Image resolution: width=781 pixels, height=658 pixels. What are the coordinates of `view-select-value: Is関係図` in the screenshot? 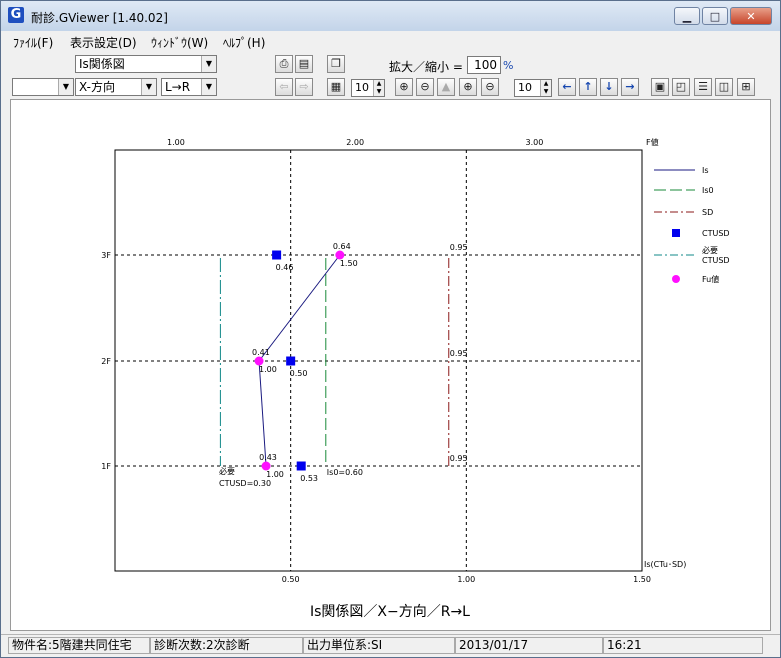 It's located at (102, 64).